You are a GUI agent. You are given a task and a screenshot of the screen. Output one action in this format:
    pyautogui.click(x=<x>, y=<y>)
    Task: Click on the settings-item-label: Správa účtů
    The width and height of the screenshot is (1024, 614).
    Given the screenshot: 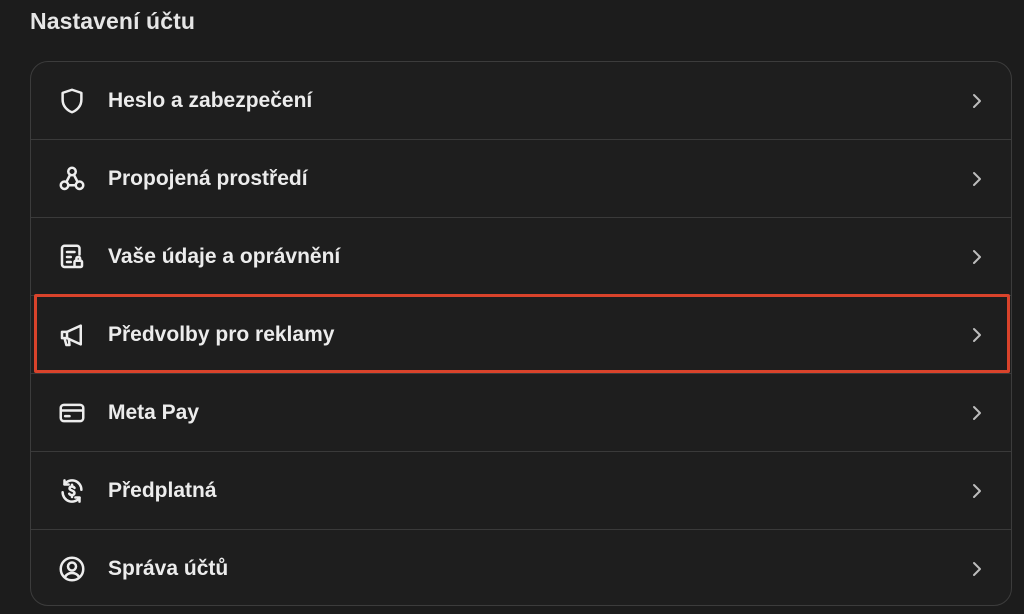 What is the action you would take?
    pyautogui.click(x=168, y=568)
    